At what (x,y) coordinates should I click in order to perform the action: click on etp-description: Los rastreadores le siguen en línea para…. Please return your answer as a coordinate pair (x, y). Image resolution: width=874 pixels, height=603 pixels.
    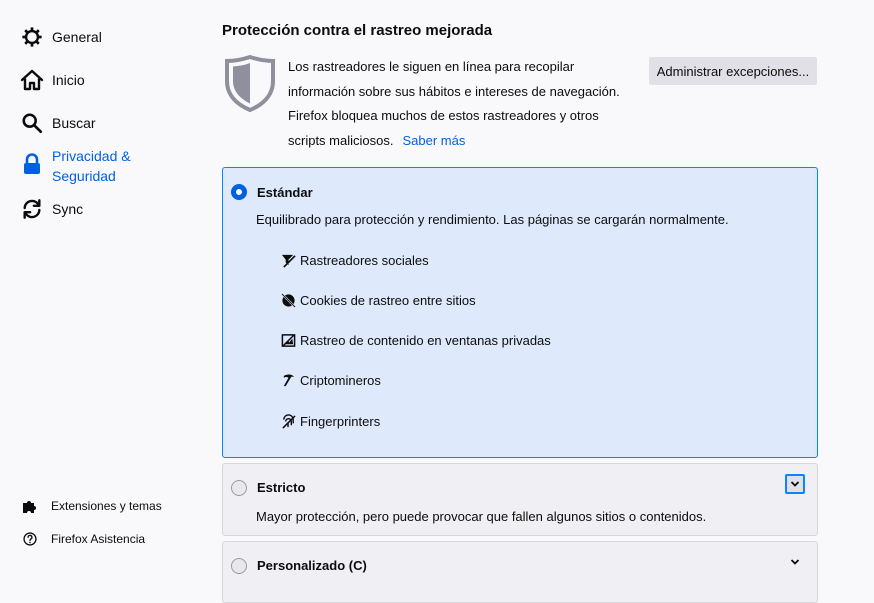
    Looking at the image, I should click on (463, 104).